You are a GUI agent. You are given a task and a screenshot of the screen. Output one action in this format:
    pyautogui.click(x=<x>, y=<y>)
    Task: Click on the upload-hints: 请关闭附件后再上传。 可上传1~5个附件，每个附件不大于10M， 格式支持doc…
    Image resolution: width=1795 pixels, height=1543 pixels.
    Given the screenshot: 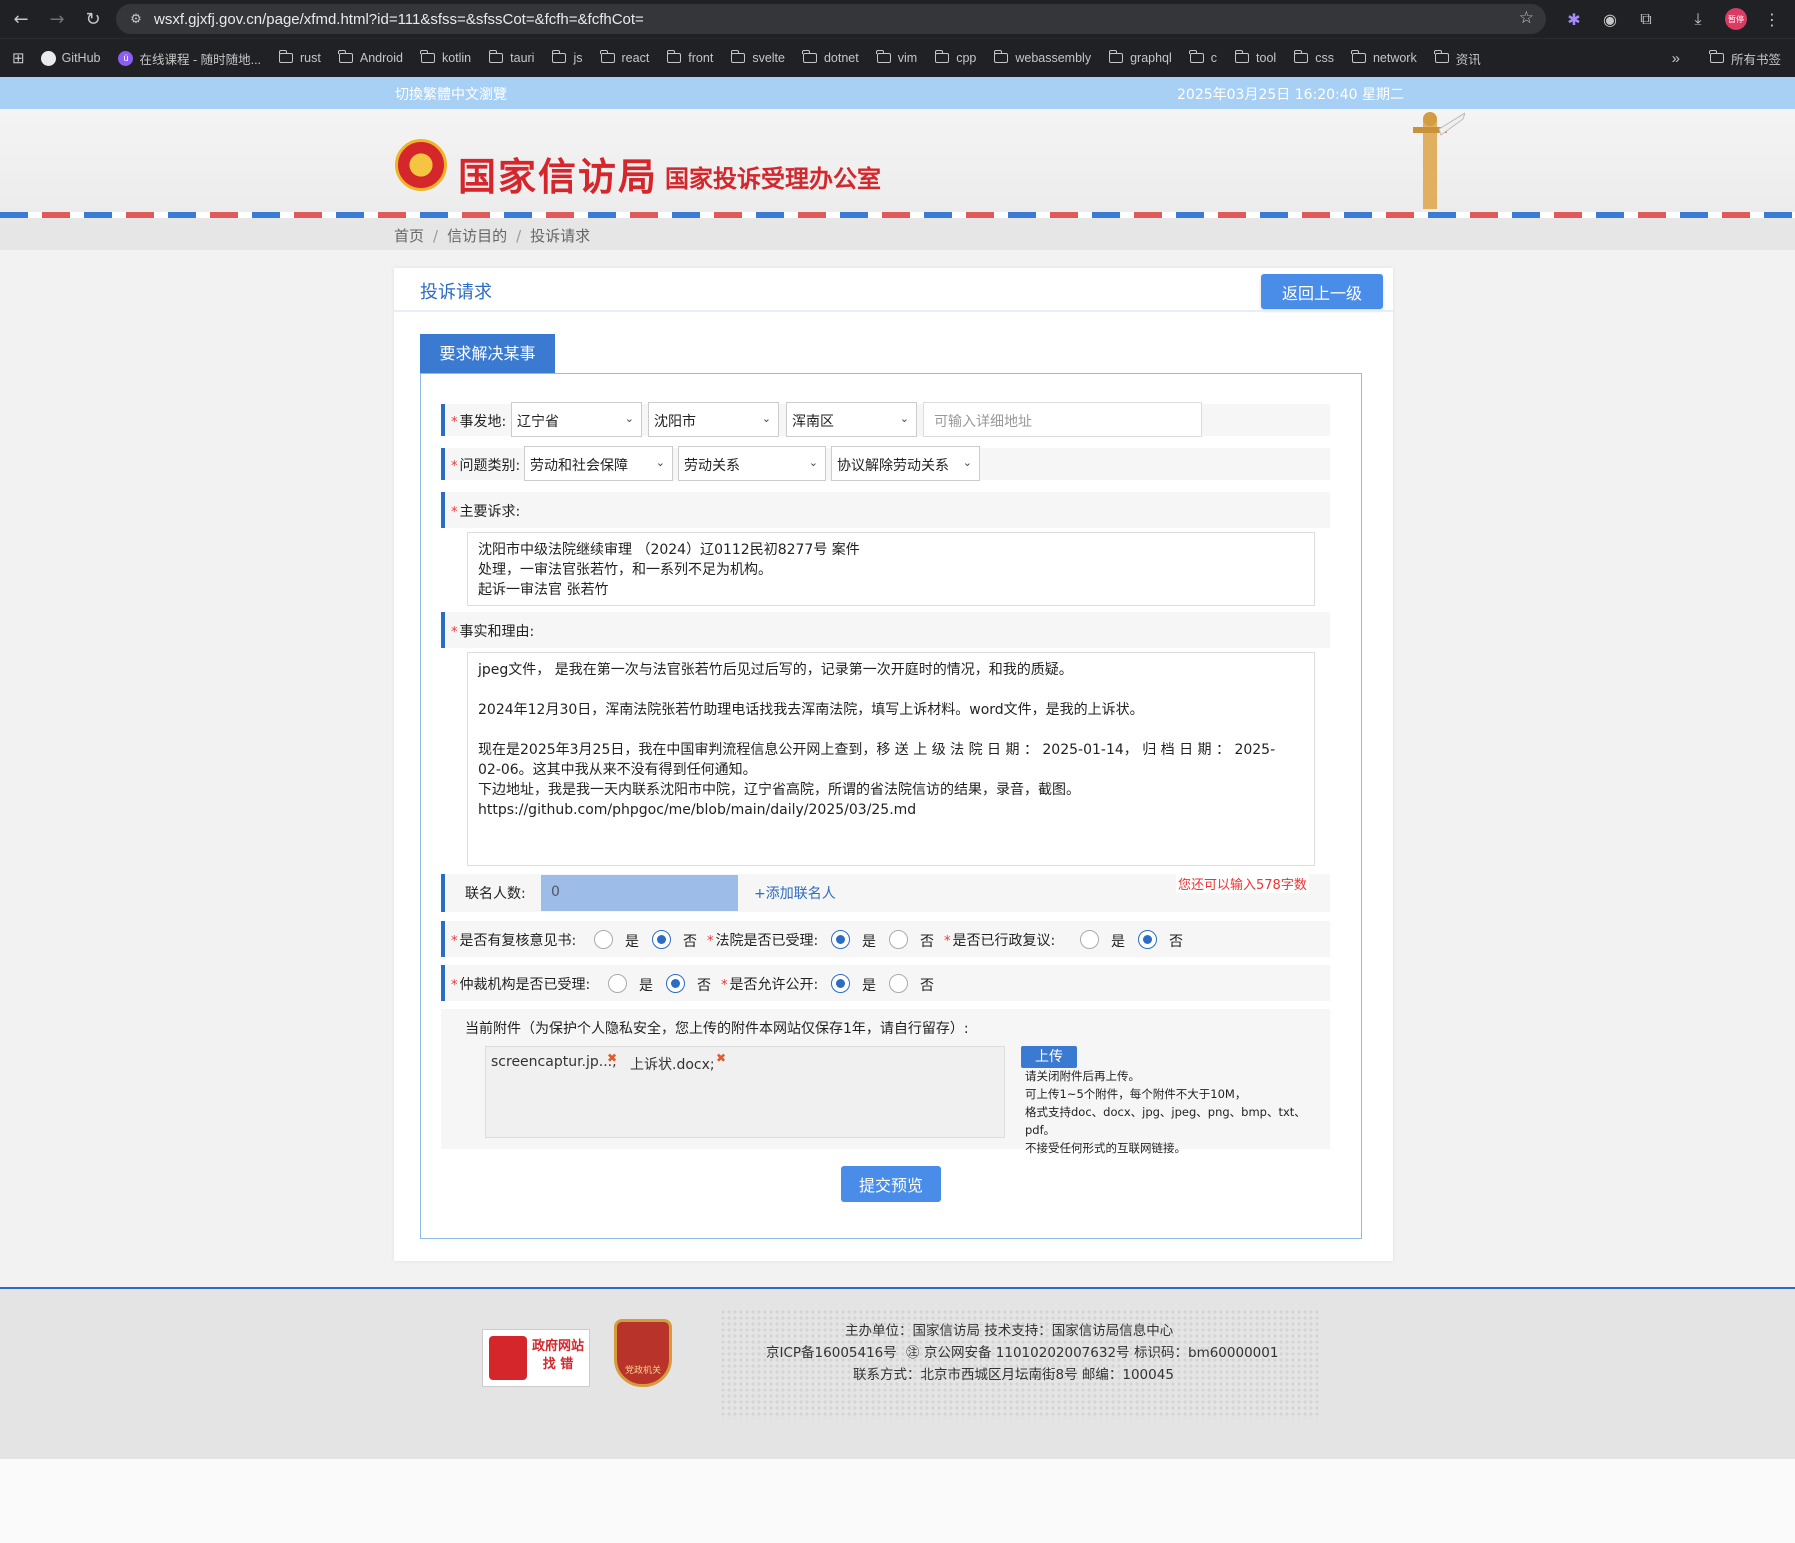 What is the action you would take?
    pyautogui.click(x=1177, y=1112)
    